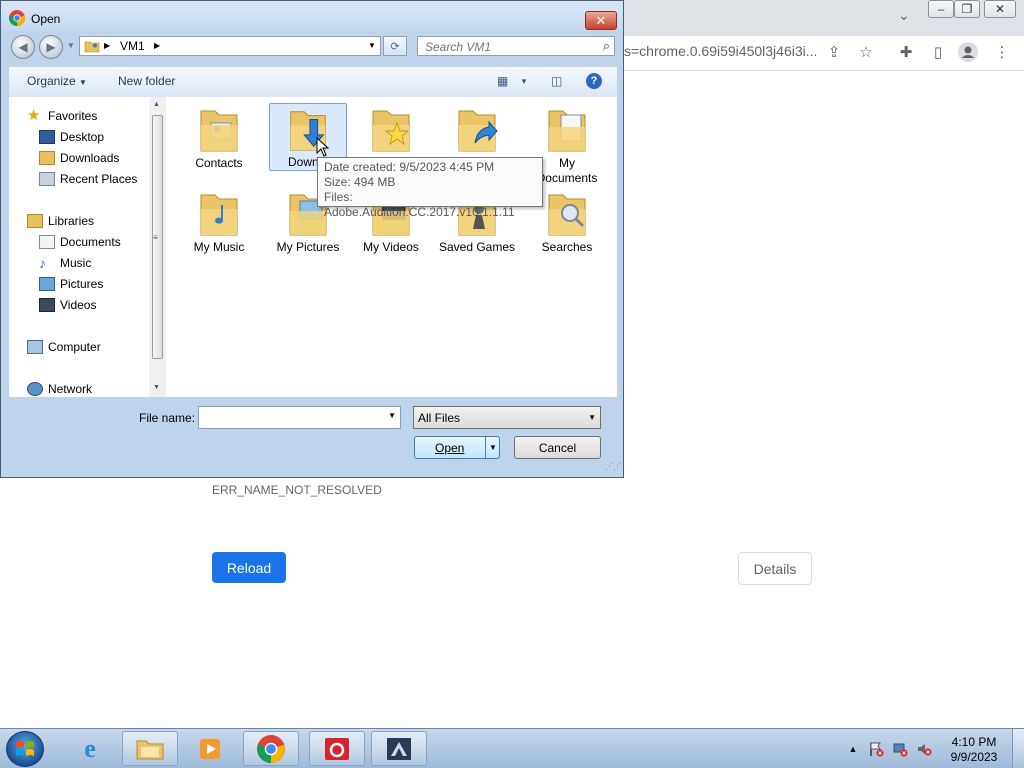  What do you see at coordinates (974, 750) in the screenshot?
I see `system-clock: 4:10 PM 9/9/2023` at bounding box center [974, 750].